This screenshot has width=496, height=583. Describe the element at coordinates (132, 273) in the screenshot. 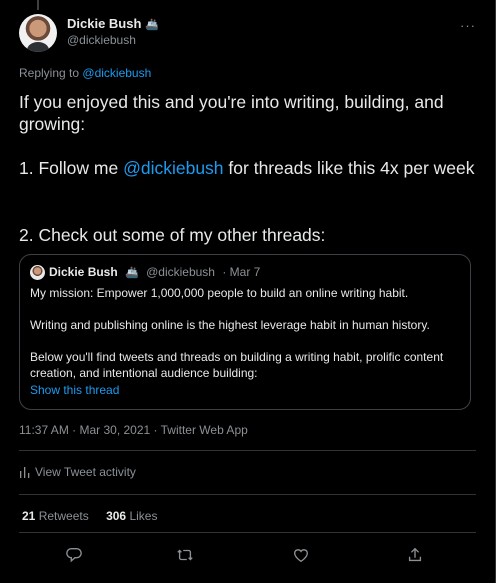

I see `quoted-ship-emoji-icon: 🚢` at that location.